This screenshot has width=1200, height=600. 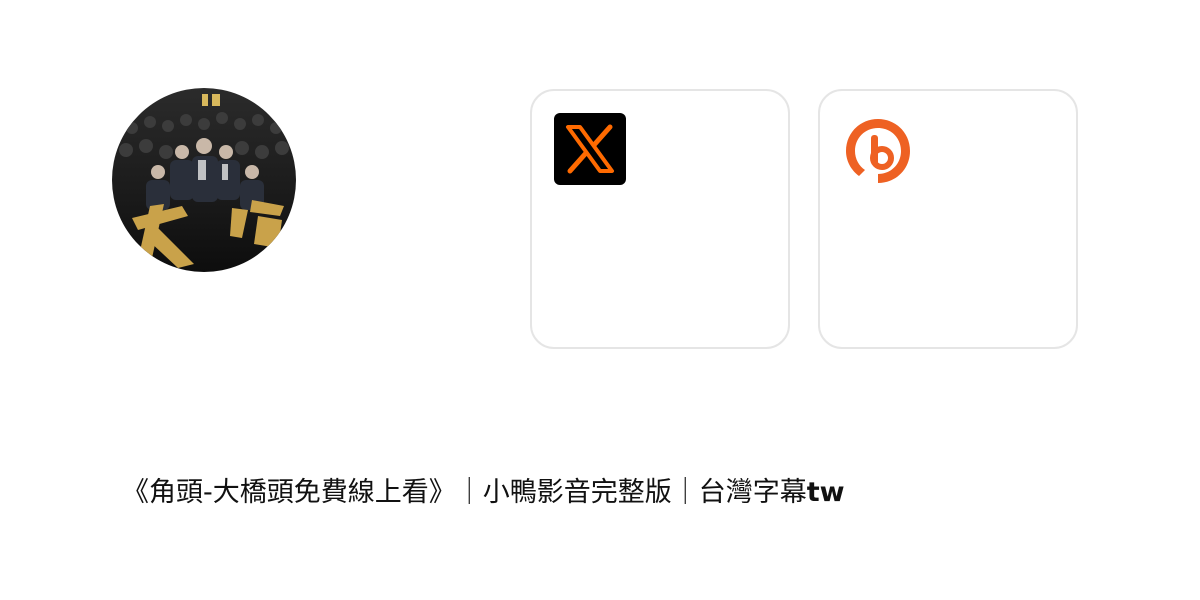 What do you see at coordinates (878, 149) in the screenshot?
I see `bitly-logo-icon` at bounding box center [878, 149].